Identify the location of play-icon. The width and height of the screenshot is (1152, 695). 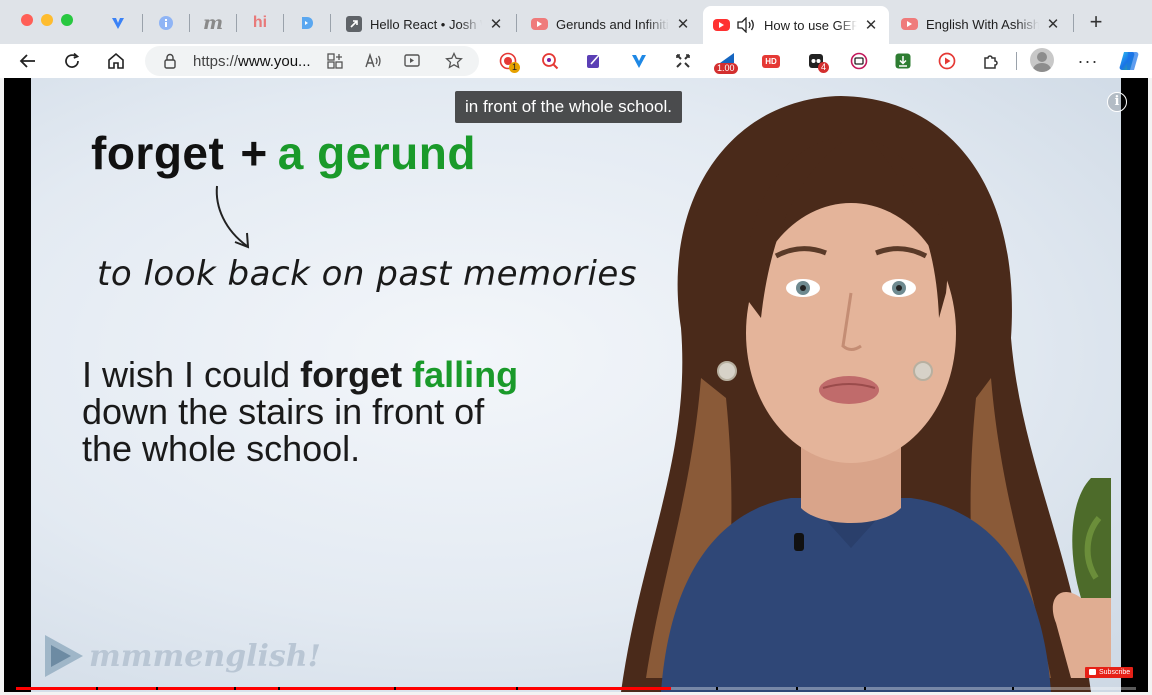
(947, 61).